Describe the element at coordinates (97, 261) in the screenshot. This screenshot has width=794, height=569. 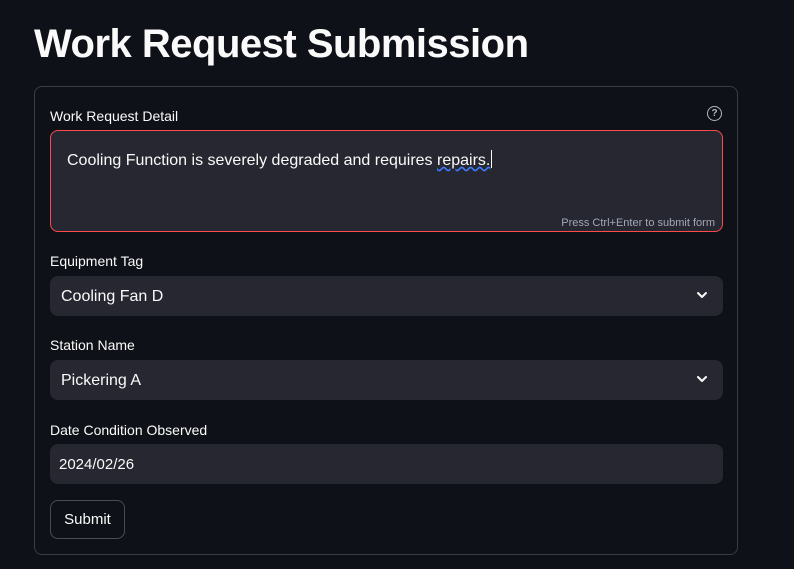
I see `equipment-tag-label: Equipment Tag` at that location.